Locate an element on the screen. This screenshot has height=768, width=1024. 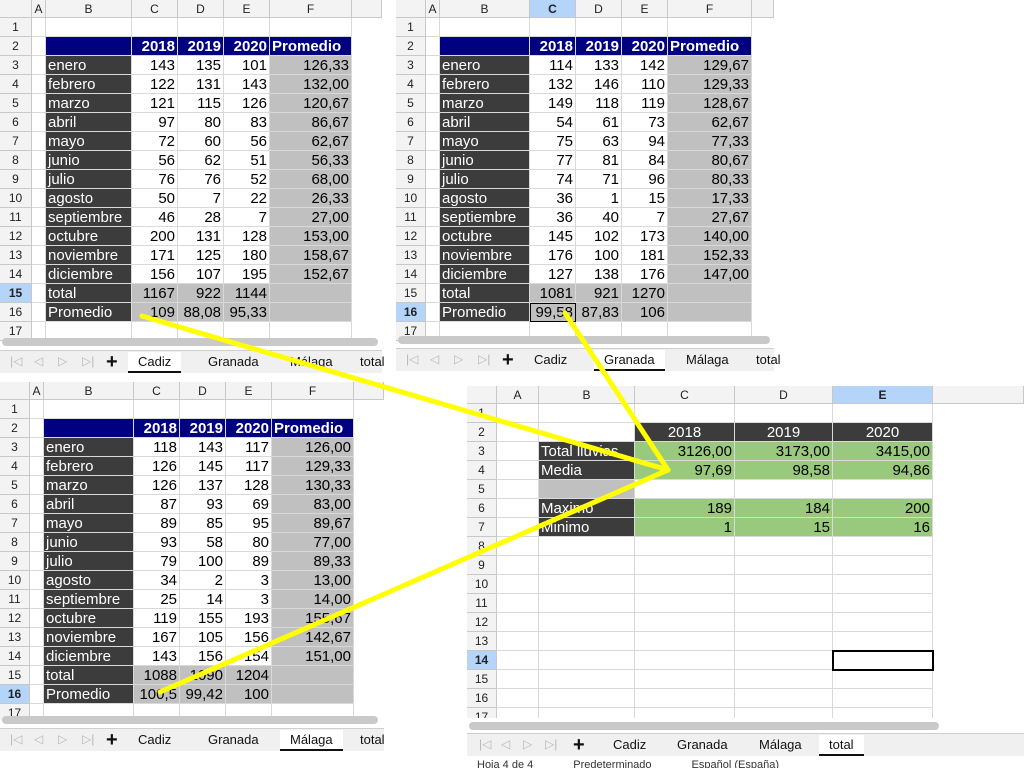
promedio-value: 129,67 is located at coordinates (710, 65).